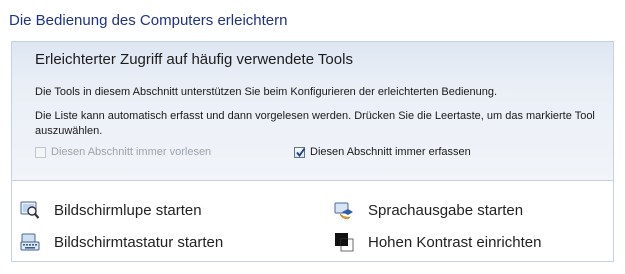  I want to click on setup-high-contrast-link: Hohen Kontrast einrichten, so click(437, 242).